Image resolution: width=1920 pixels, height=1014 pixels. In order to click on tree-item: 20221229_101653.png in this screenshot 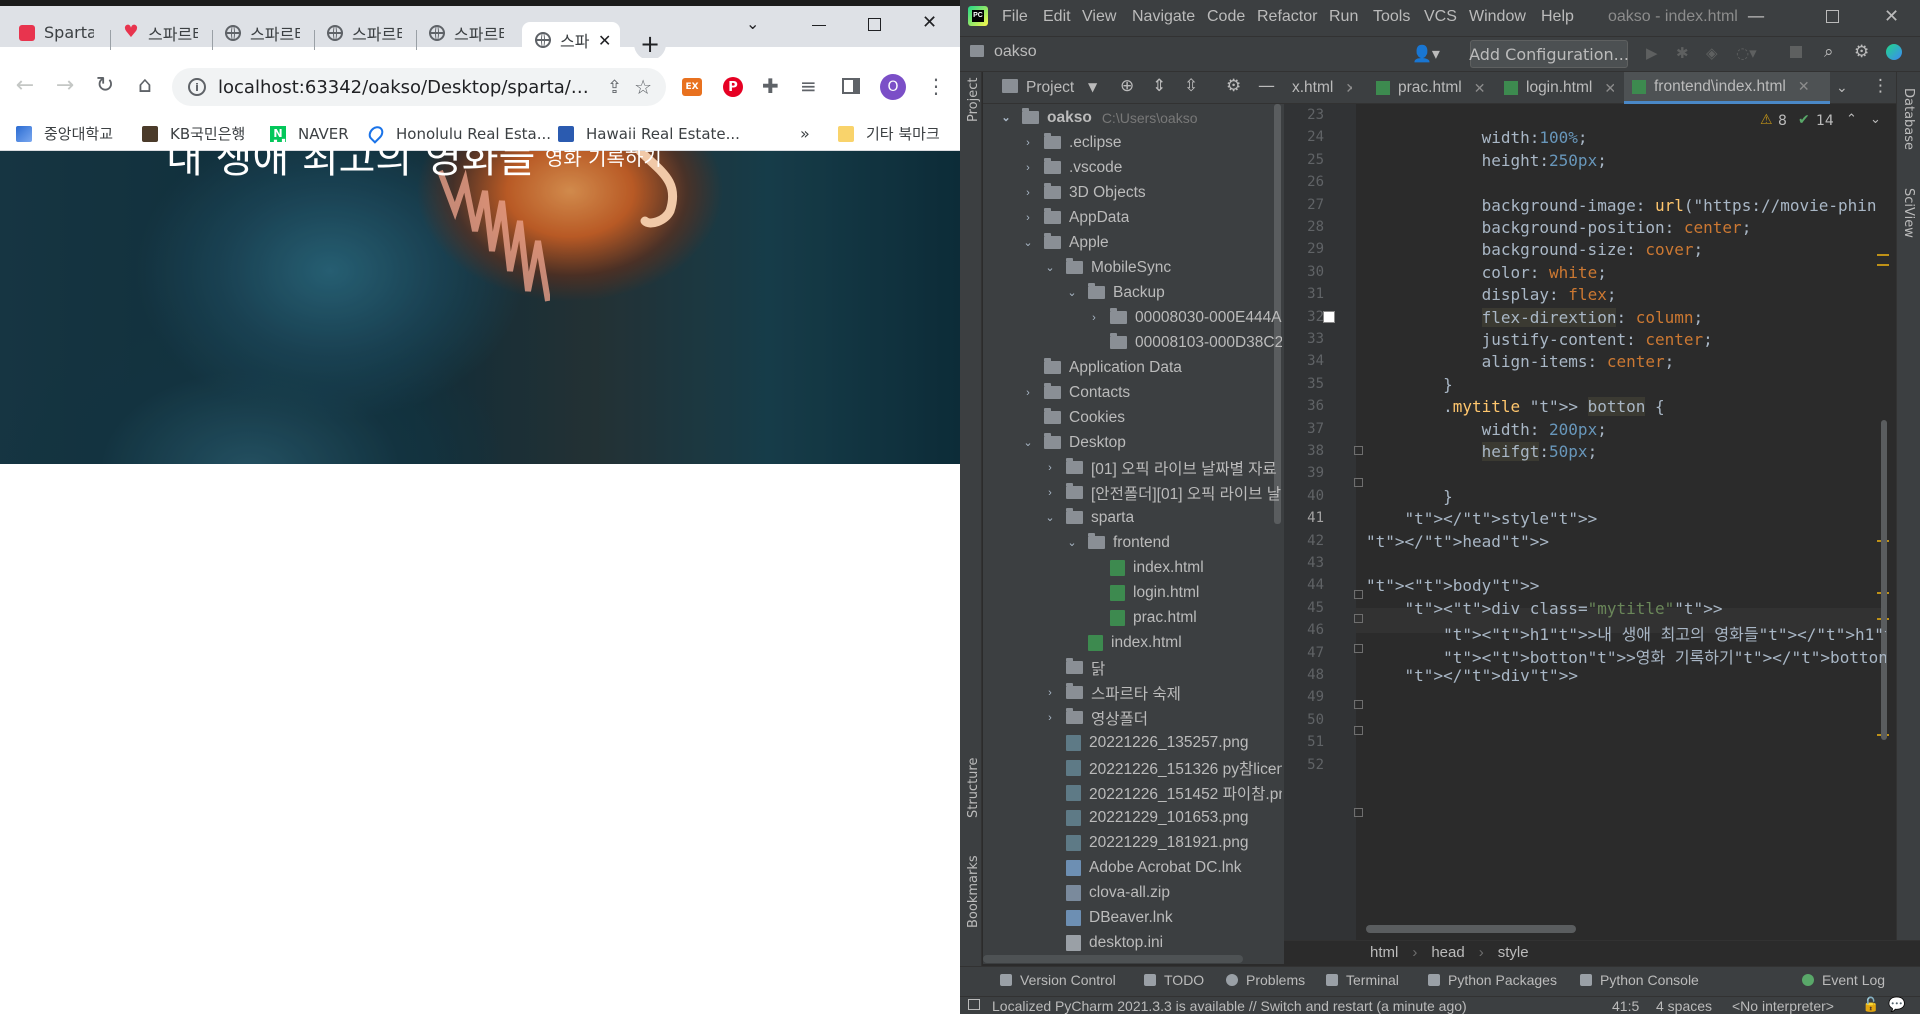, I will do `click(1146, 817)`.